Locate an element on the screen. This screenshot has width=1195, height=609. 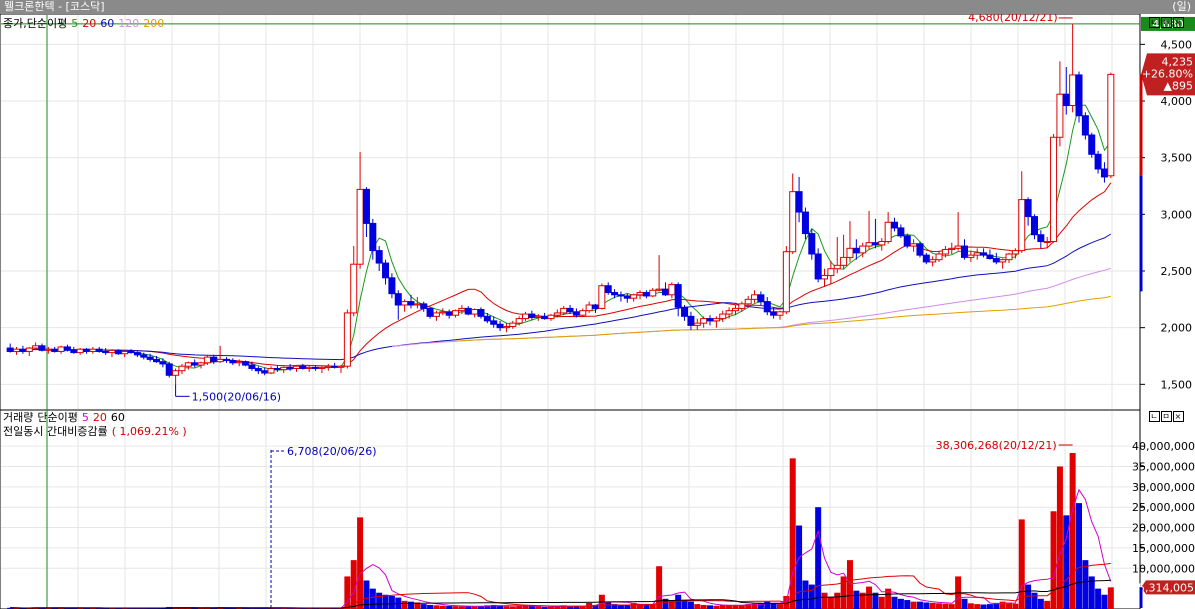
price-legend-label: 종가,단순이평 is located at coordinates (35, 23).